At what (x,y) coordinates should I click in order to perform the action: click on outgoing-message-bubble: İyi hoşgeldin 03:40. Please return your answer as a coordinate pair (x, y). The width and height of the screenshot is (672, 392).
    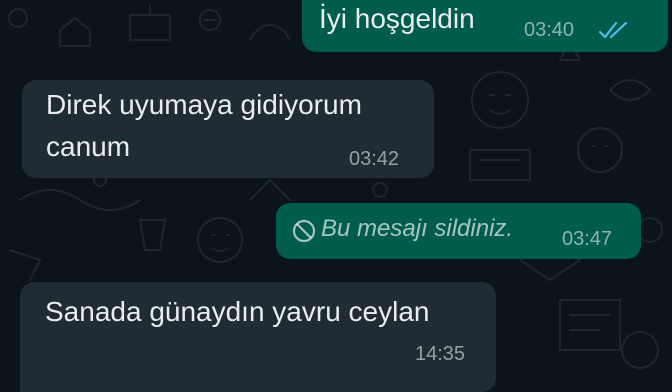
    Looking at the image, I should click on (485, 26).